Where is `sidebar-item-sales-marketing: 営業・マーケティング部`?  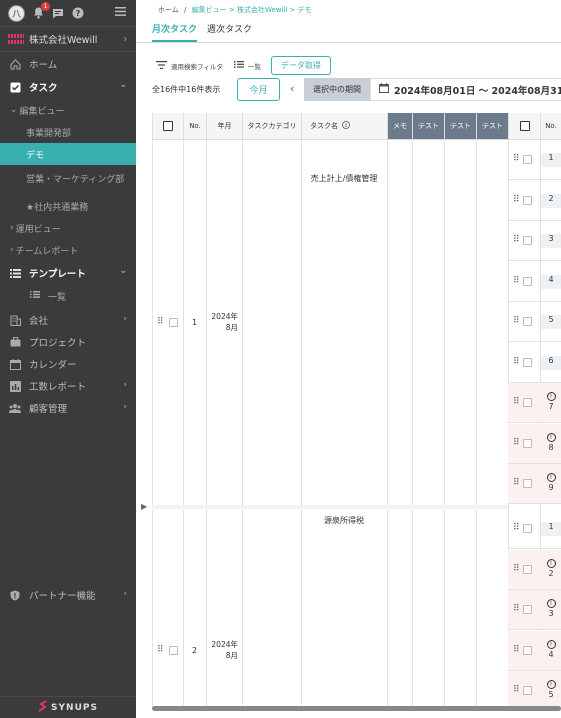 sidebar-item-sales-marketing: 営業・マーケティング部 is located at coordinates (68, 180).